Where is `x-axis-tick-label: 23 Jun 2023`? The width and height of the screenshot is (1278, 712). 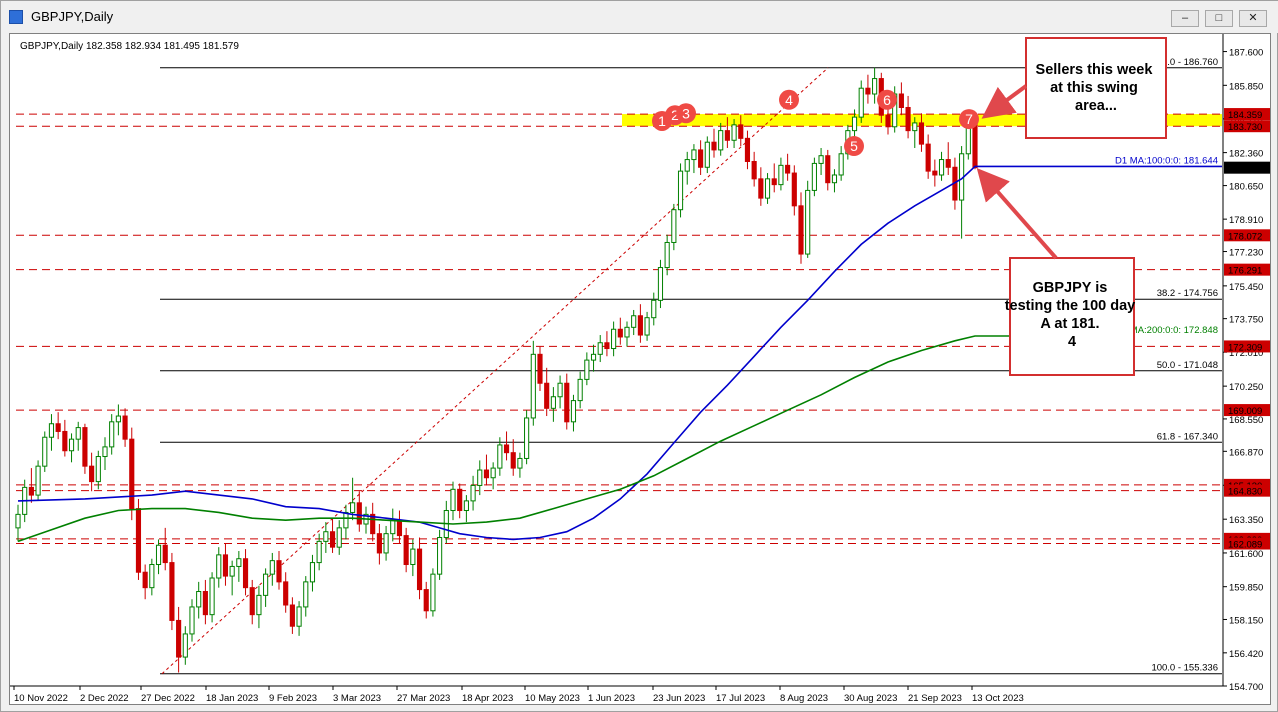
x-axis-tick-label: 23 Jun 2023 is located at coordinates (679, 698).